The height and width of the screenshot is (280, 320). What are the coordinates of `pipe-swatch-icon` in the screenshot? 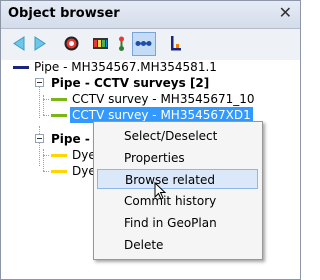 It's located at (21, 67).